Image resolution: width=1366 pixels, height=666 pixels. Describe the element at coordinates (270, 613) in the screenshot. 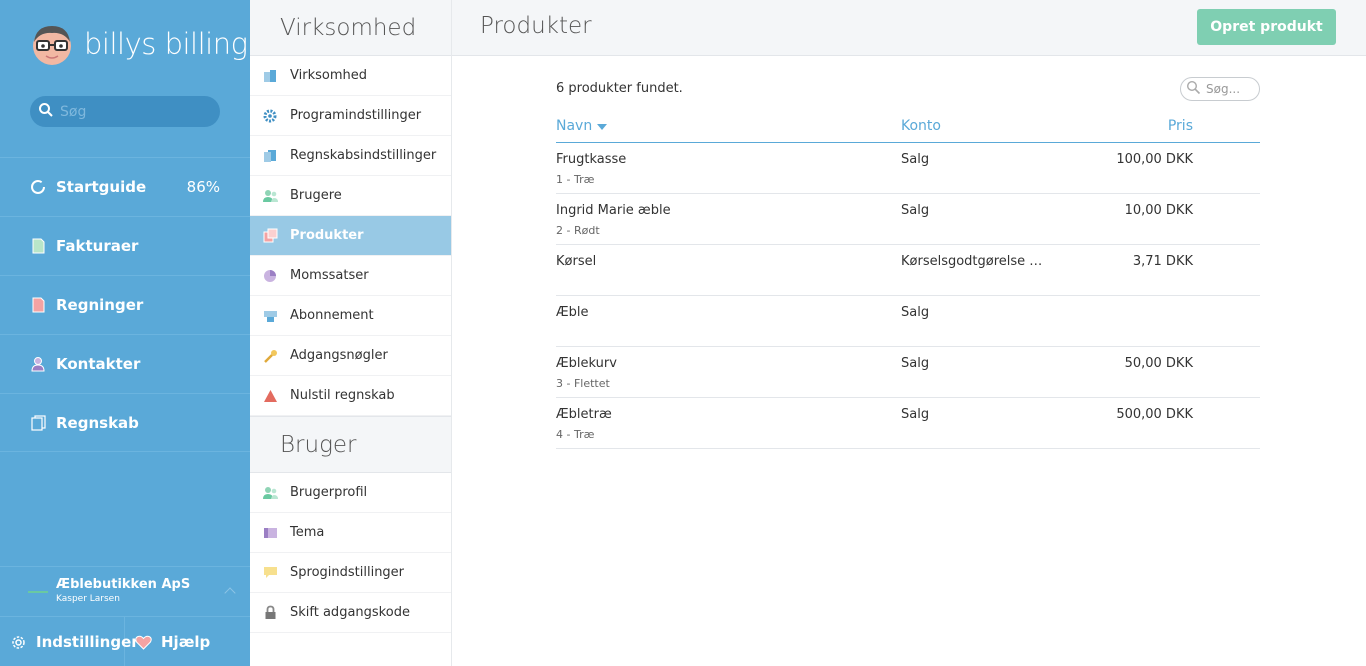

I see `lock-icon` at that location.